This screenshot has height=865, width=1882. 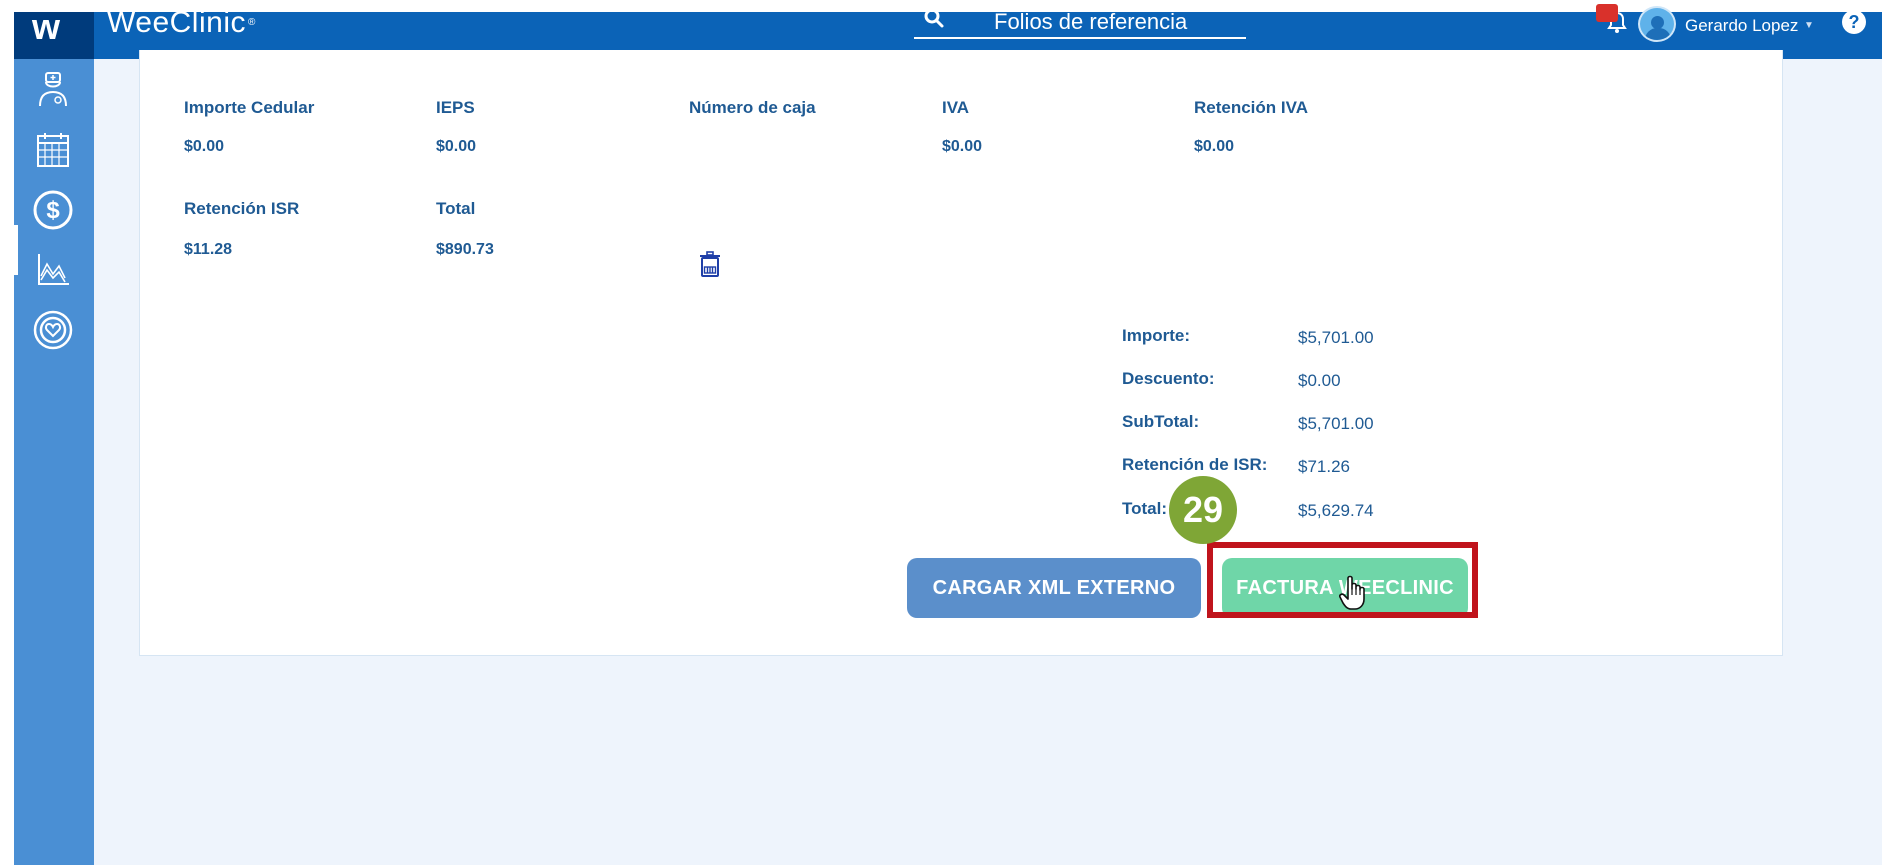 I want to click on billing-dollar-icon: $, so click(x=53, y=210).